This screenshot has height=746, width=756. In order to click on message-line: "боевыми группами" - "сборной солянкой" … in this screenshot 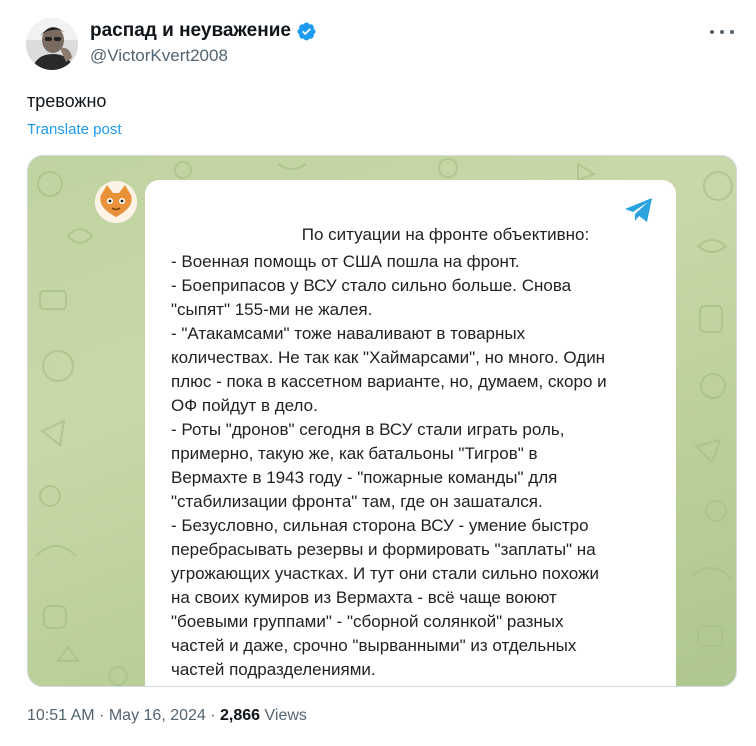, I will do `click(367, 621)`.